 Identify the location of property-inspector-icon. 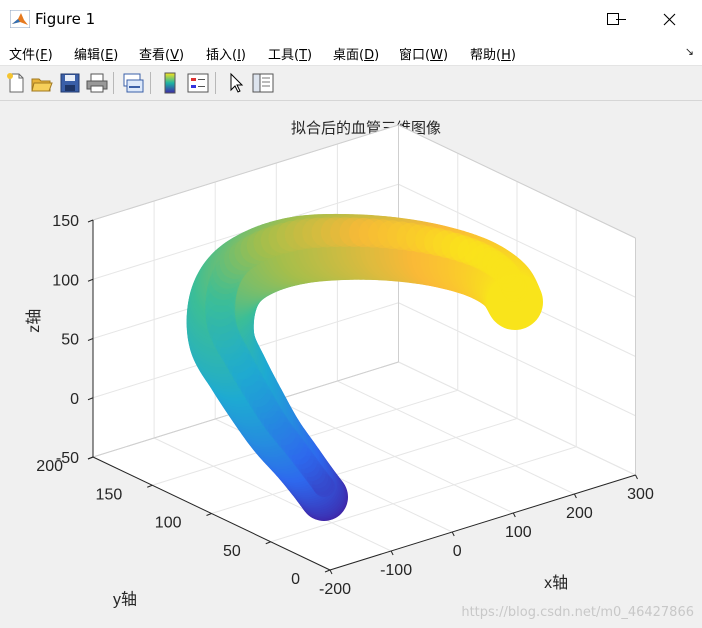
(263, 83).